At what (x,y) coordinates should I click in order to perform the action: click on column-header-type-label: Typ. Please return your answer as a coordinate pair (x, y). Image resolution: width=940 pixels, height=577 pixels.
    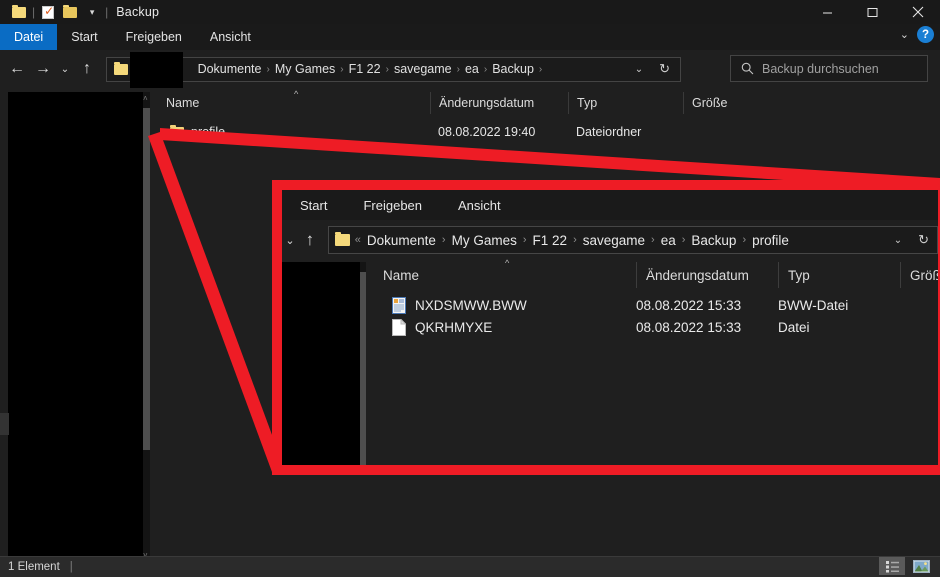
    Looking at the image, I should click on (587, 103).